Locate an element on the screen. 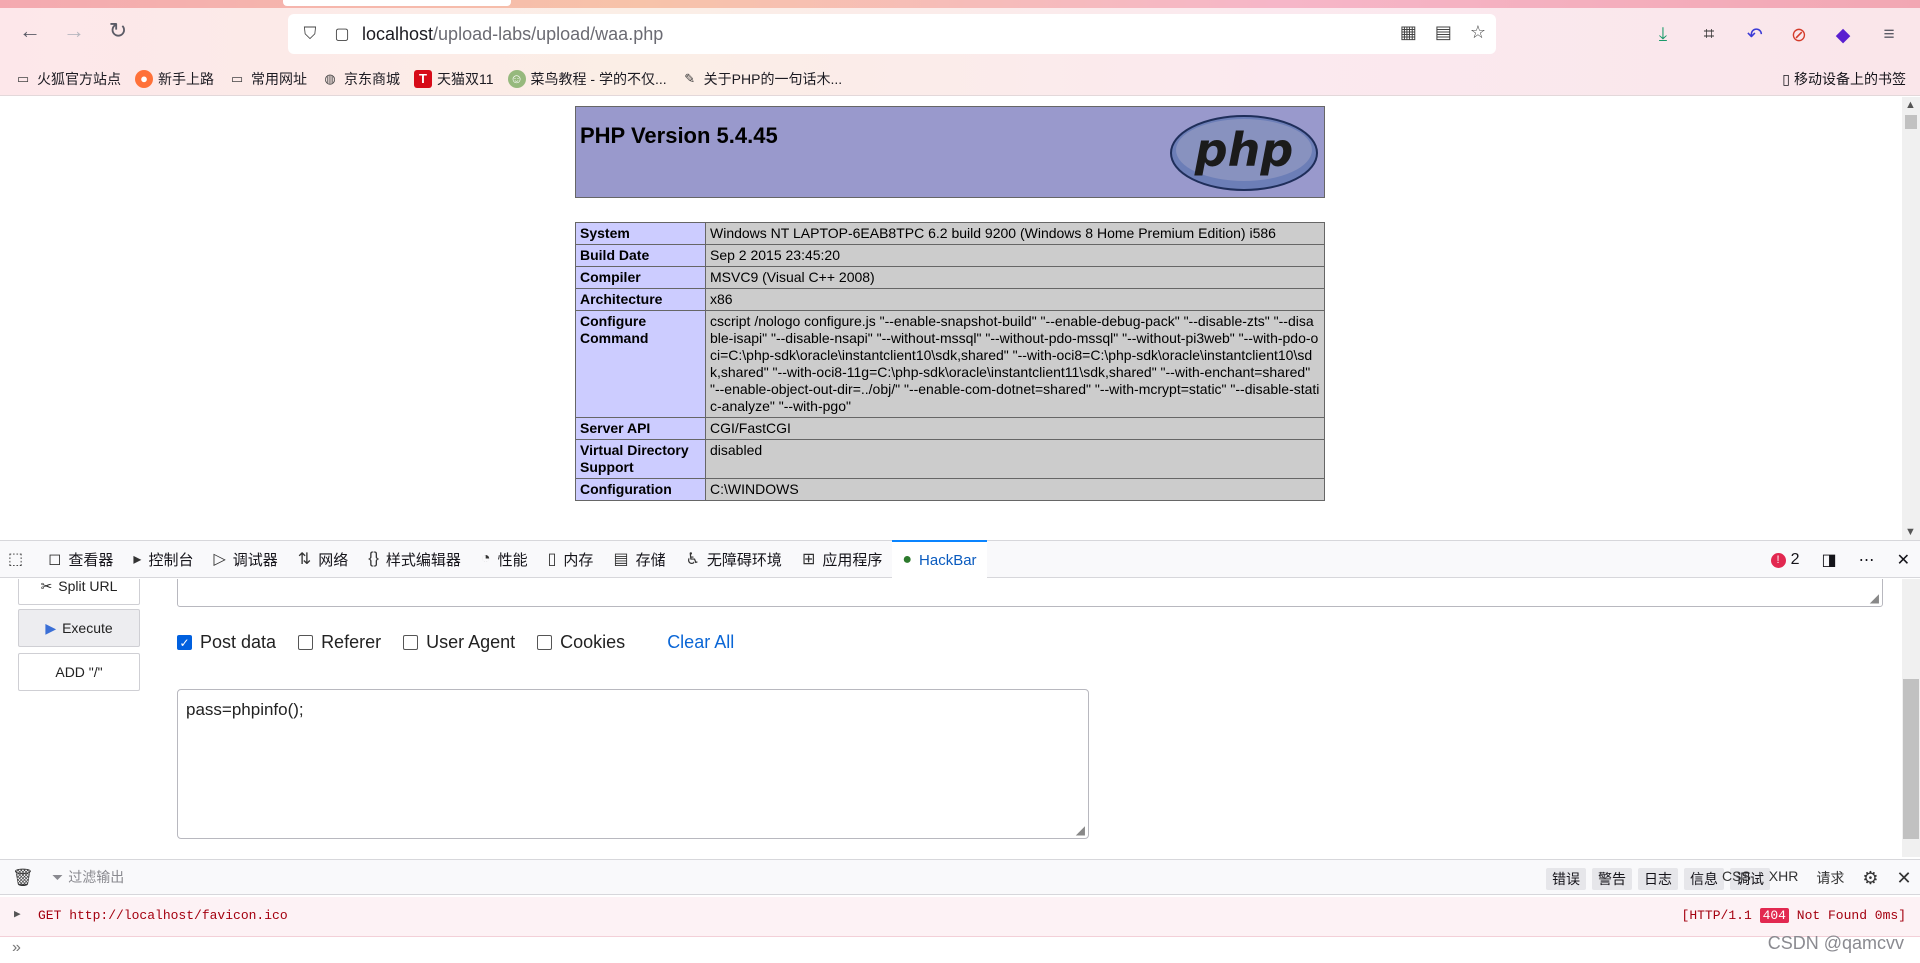  devtools-tab-storage: ▤ 存储 is located at coordinates (639, 559).